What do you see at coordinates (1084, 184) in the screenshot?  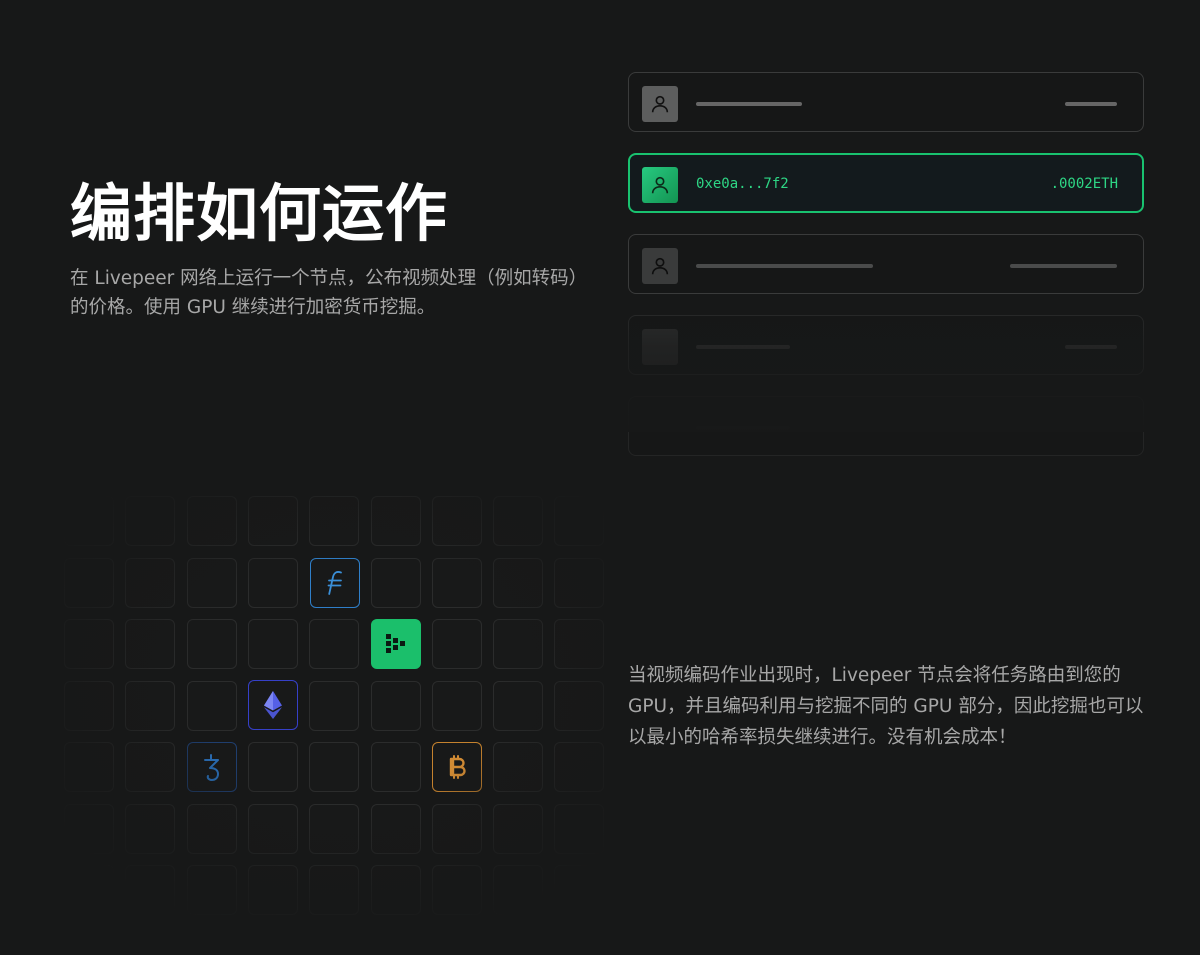 I see `node-amount: .0002ETH` at bounding box center [1084, 184].